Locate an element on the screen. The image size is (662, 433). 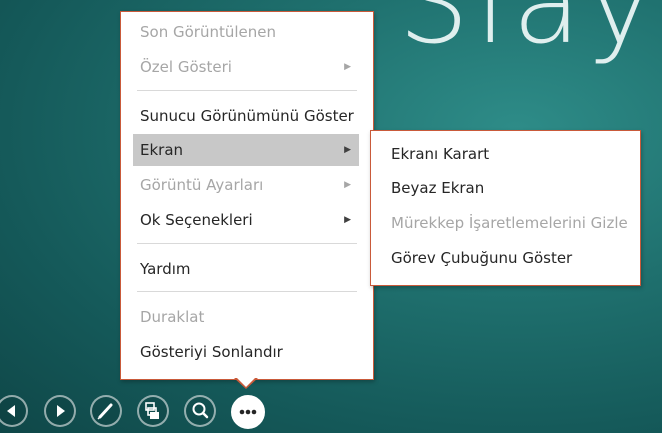
more-options-icon is located at coordinates (248, 412).